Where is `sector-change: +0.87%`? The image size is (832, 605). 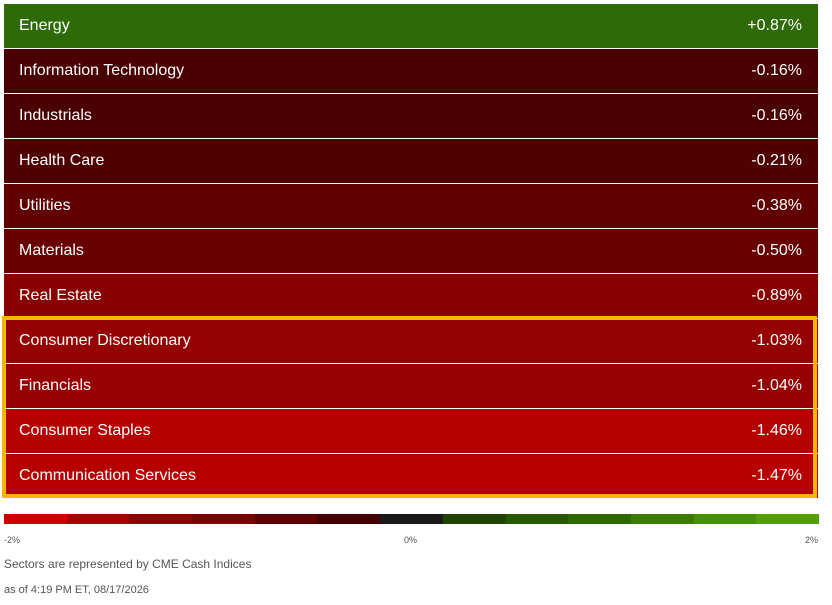 sector-change: +0.87% is located at coordinates (774, 25).